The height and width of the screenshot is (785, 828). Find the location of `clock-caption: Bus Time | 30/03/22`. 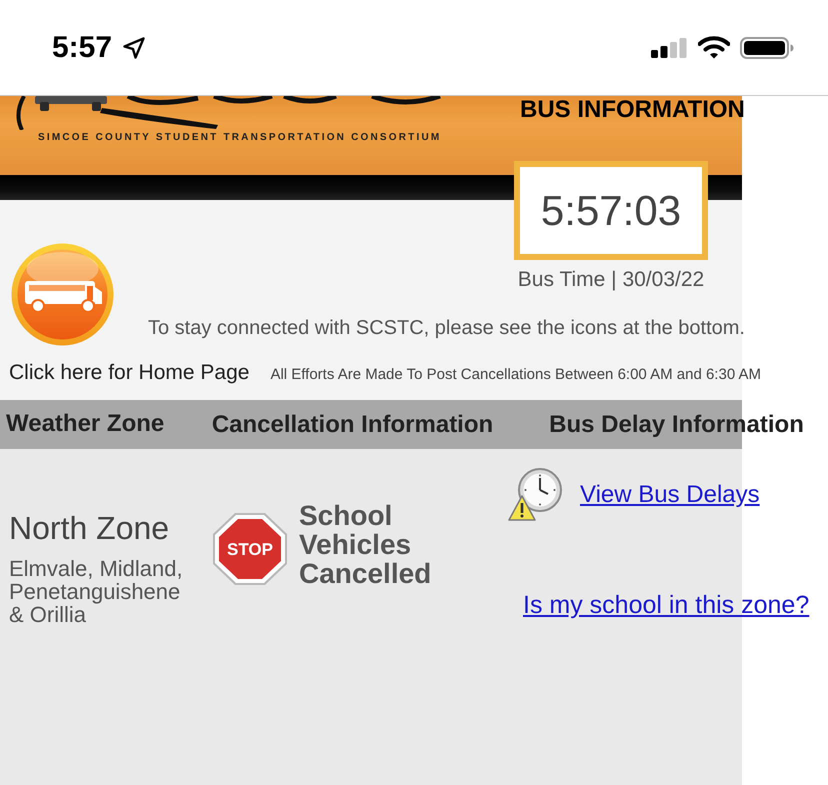

clock-caption: Bus Time | 30/03/22 is located at coordinates (611, 280).